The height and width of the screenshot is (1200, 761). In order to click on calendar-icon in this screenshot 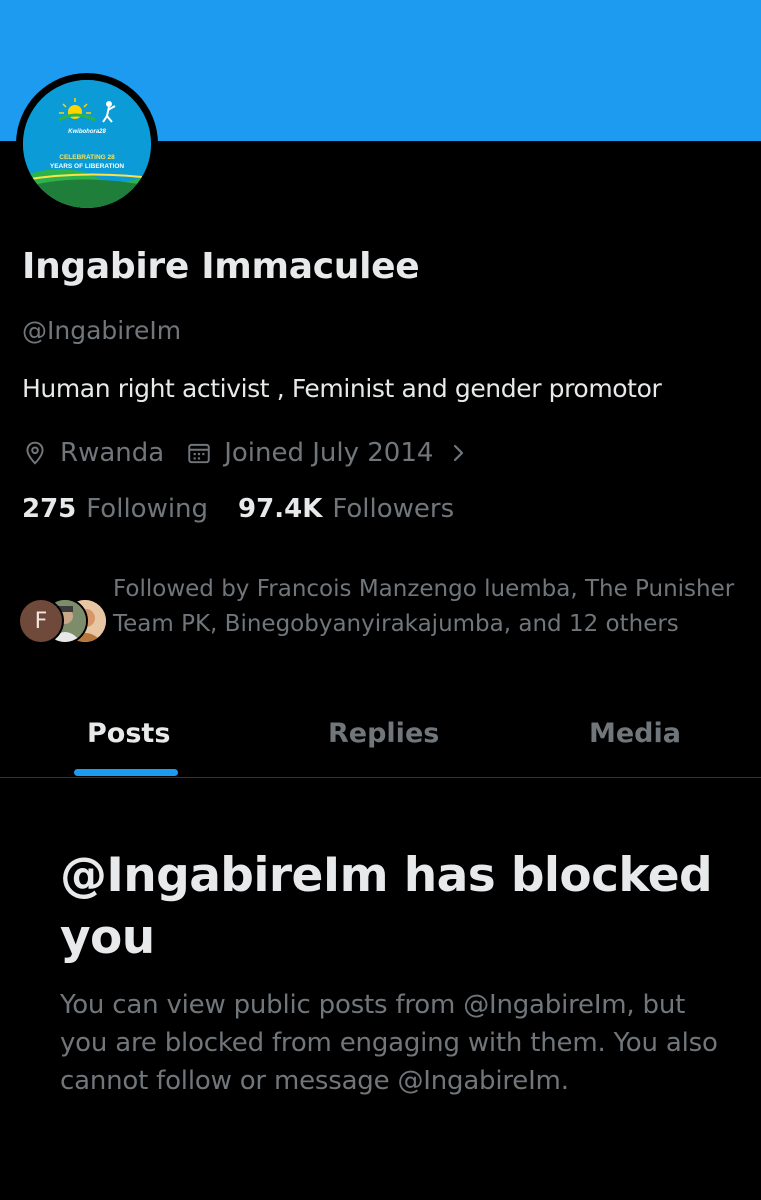, I will do `click(199, 453)`.